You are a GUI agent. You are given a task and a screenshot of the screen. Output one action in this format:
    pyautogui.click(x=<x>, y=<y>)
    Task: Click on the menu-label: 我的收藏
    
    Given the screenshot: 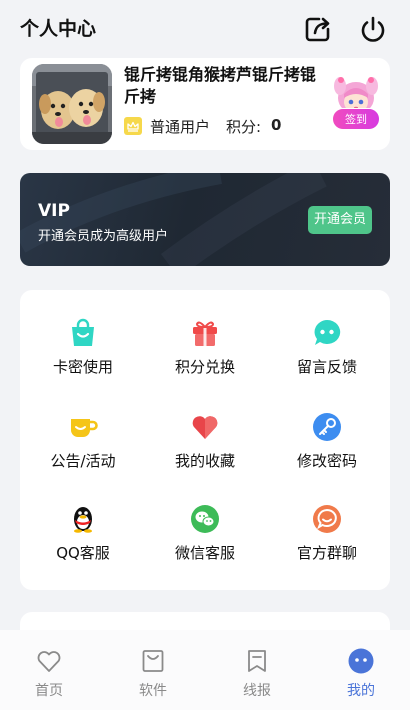 What is the action you would take?
    pyautogui.click(x=204, y=461)
    